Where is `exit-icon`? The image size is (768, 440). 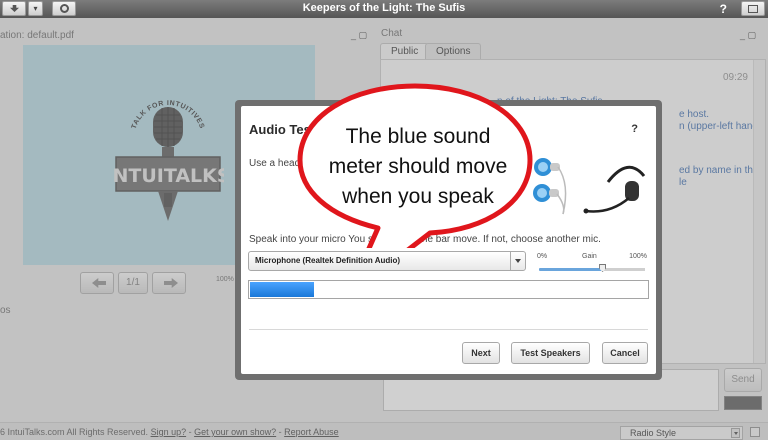
exit-icon is located at coordinates (753, 9).